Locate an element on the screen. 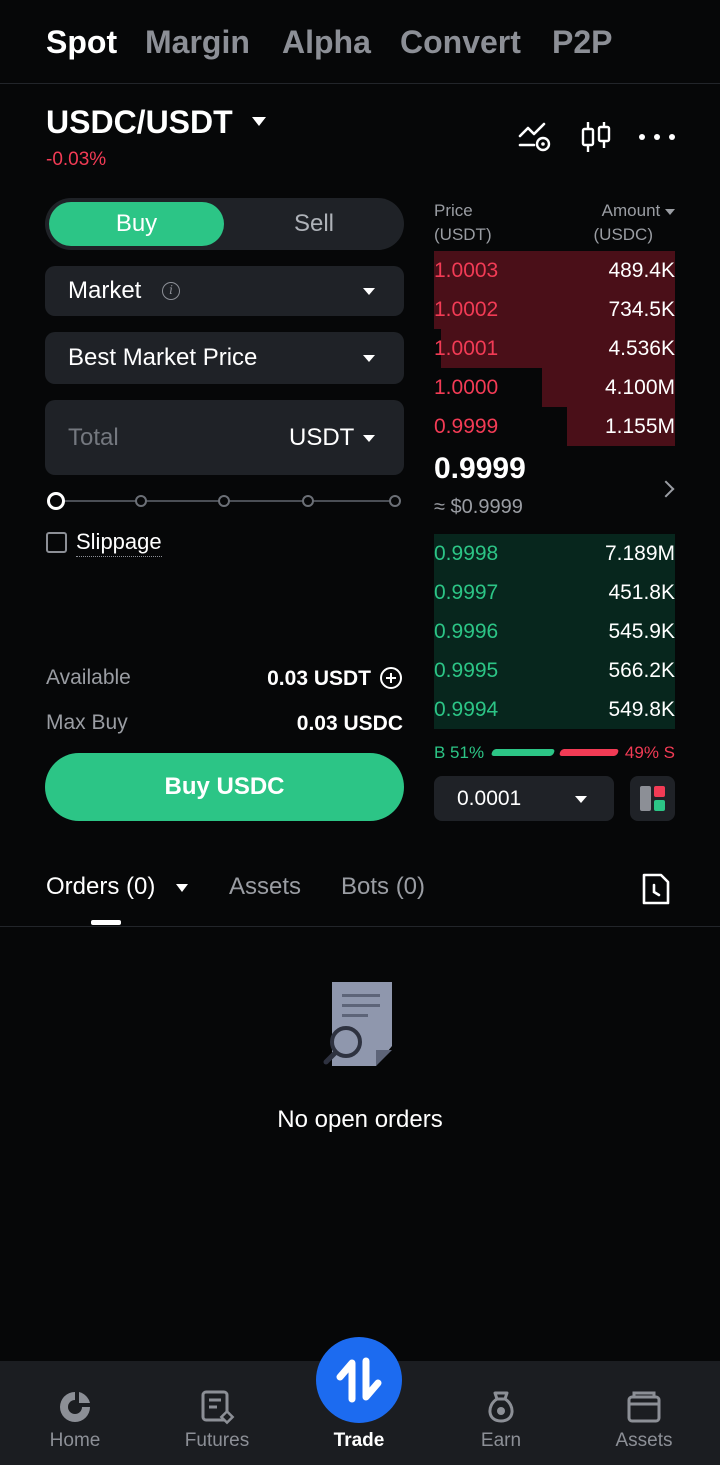  bid-amount: 545.9K is located at coordinates (641, 631).